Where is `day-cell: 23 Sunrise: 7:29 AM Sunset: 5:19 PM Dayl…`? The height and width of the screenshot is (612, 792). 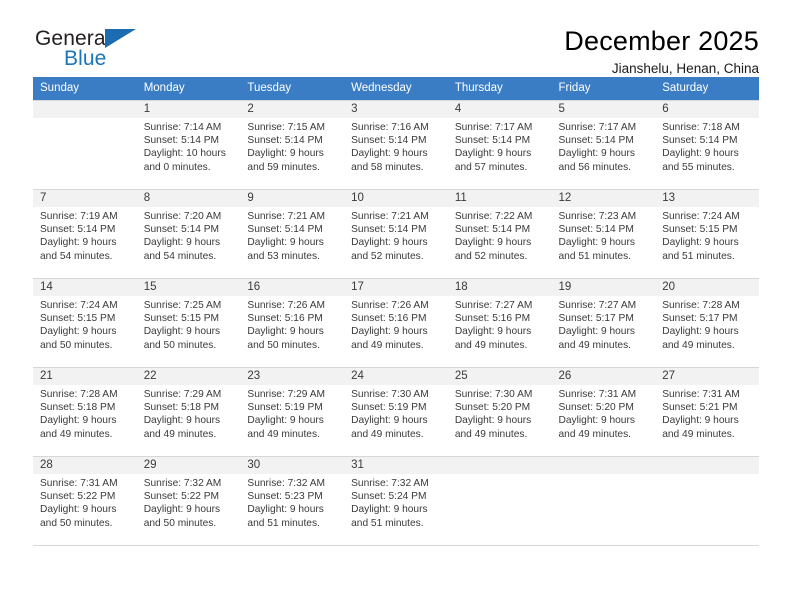 day-cell: 23 Sunrise: 7:29 AM Sunset: 5:19 PM Dayl… is located at coordinates (292, 411).